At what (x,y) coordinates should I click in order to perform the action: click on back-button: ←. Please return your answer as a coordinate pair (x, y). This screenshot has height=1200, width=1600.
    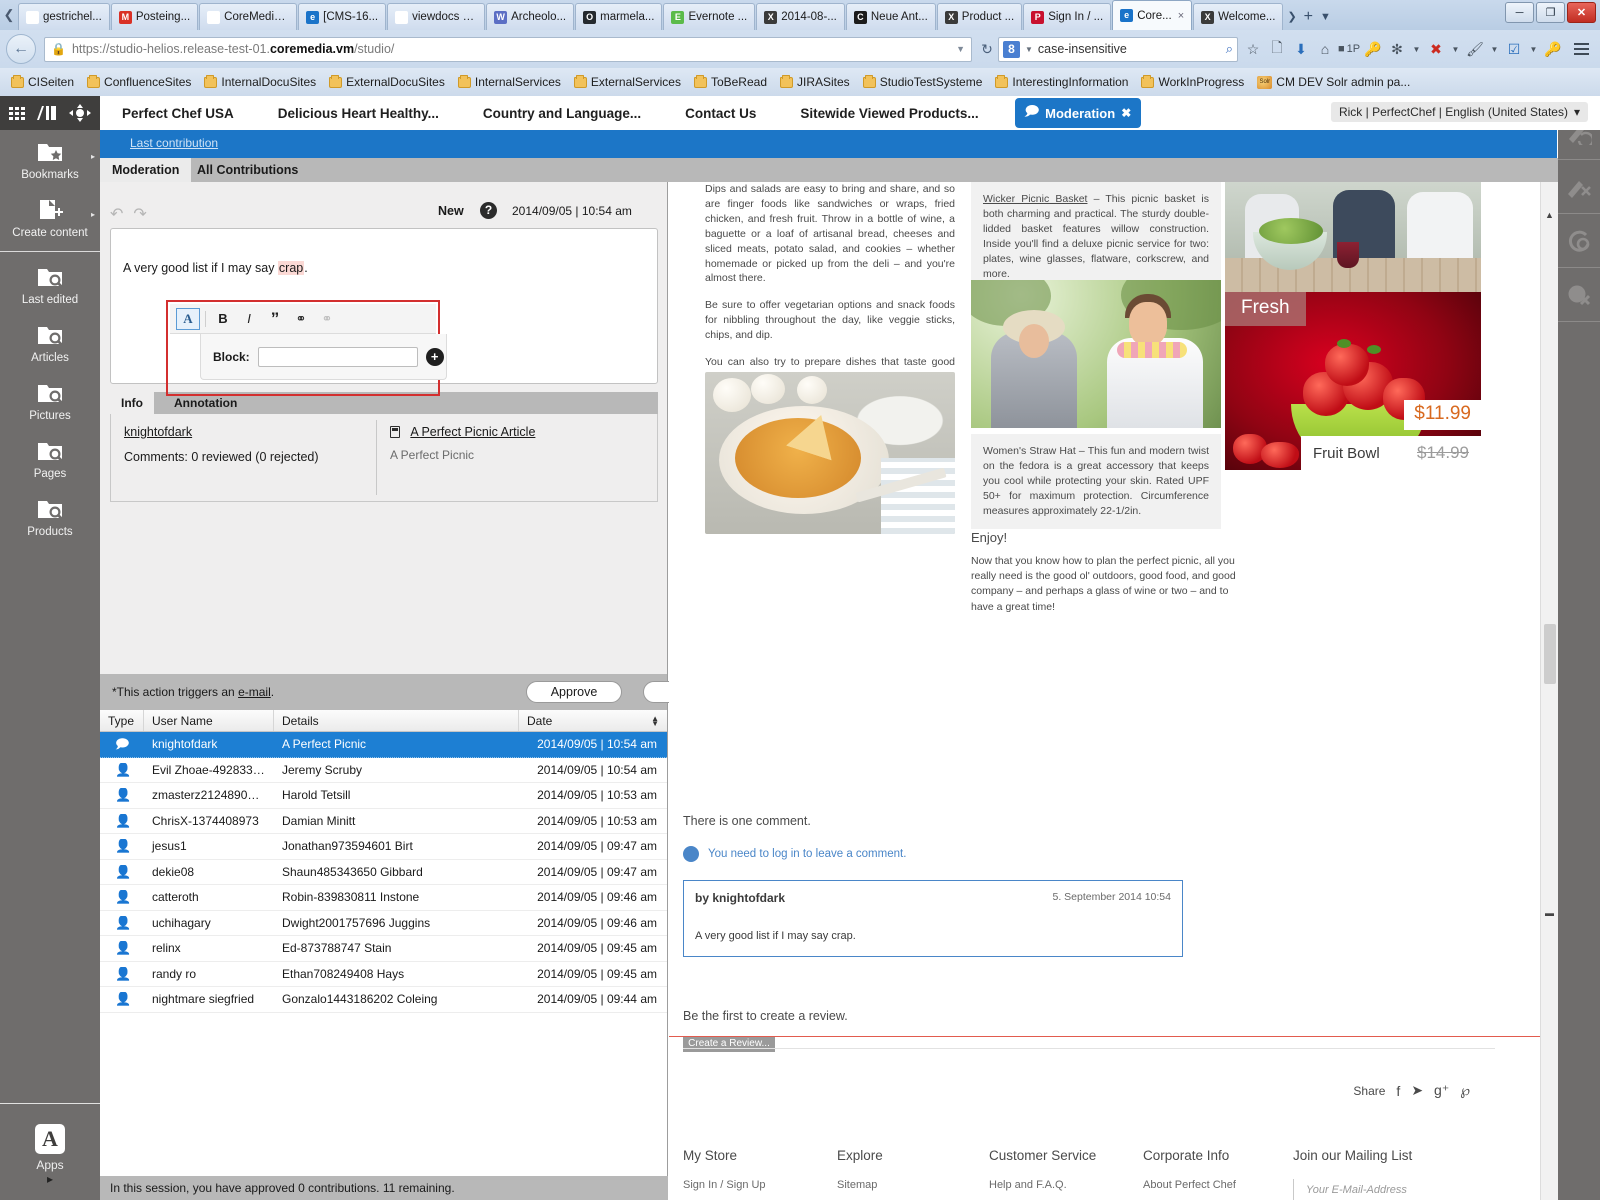
    Looking at the image, I should click on (21, 49).